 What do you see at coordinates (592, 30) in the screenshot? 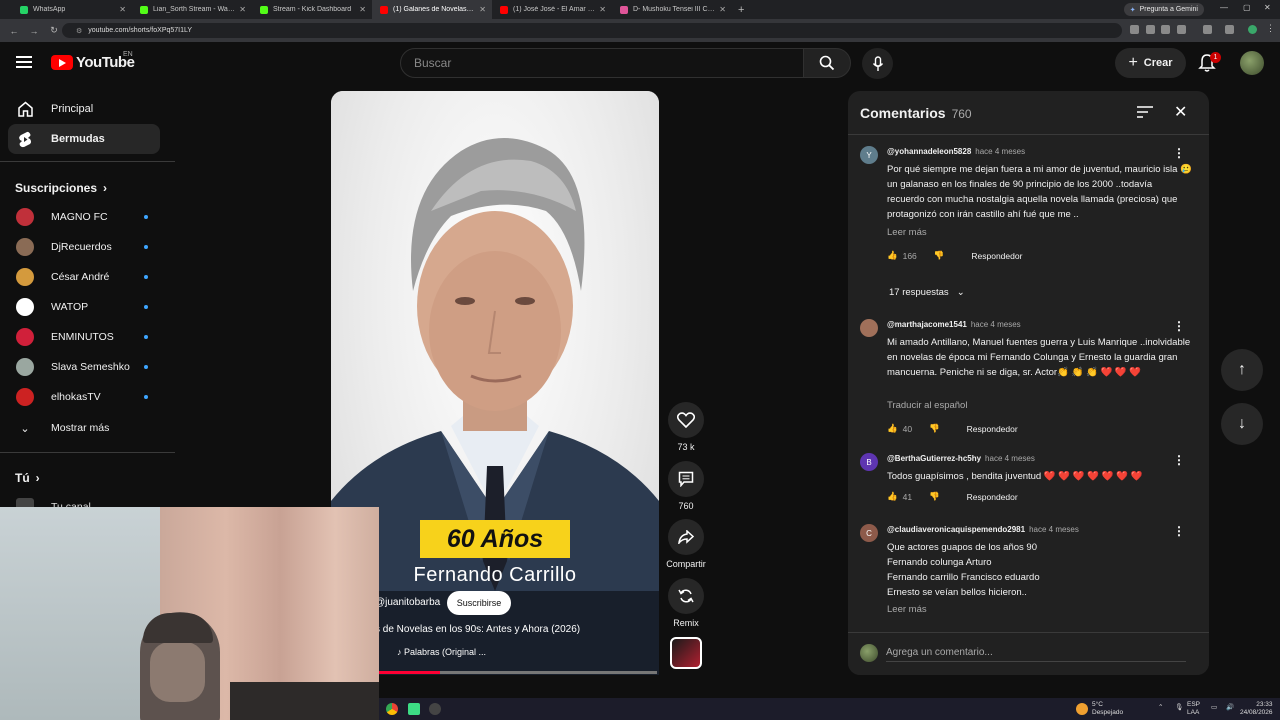
I see `address-field: ⚙ youtube.com/shorts/foXPq57I1LY` at bounding box center [592, 30].